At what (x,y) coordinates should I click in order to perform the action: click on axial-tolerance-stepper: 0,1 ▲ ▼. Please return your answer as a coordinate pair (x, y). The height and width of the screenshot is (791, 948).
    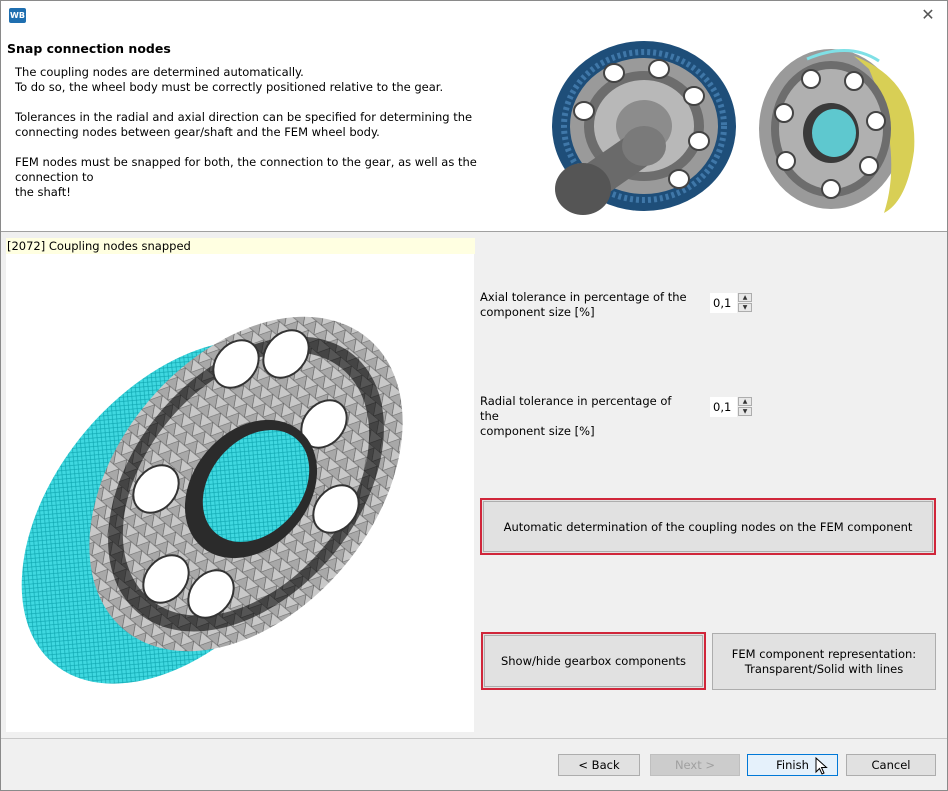
    Looking at the image, I should click on (731, 303).